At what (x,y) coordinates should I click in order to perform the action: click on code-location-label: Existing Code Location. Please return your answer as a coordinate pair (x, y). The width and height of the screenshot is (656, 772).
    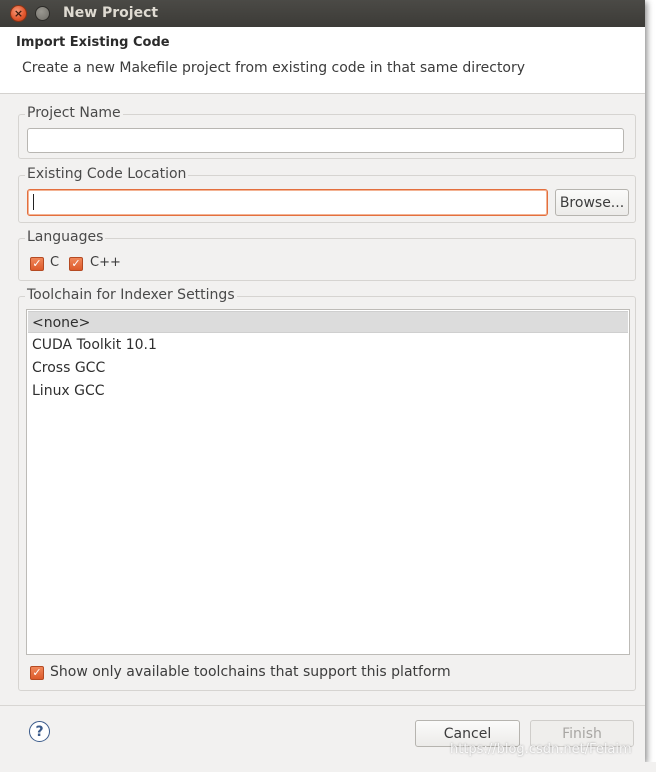
    Looking at the image, I should click on (107, 174).